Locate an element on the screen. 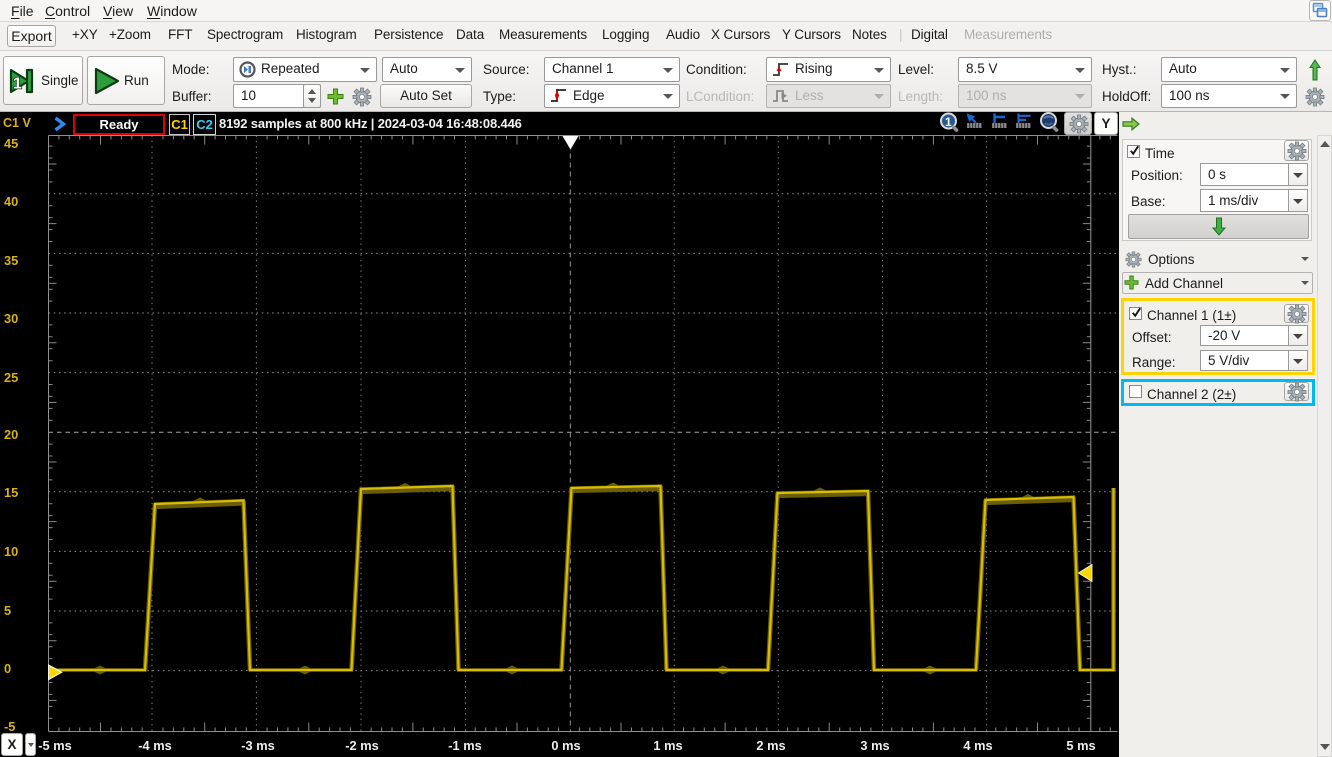  svg-text: 0 ms is located at coordinates (565, 745).